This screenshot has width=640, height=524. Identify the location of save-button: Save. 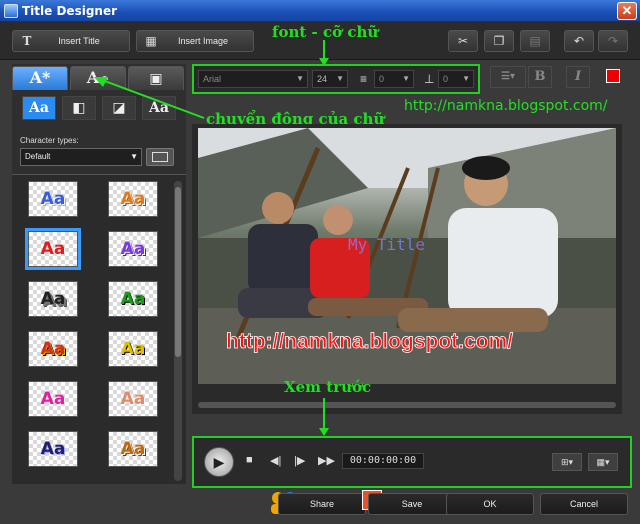
(412, 504).